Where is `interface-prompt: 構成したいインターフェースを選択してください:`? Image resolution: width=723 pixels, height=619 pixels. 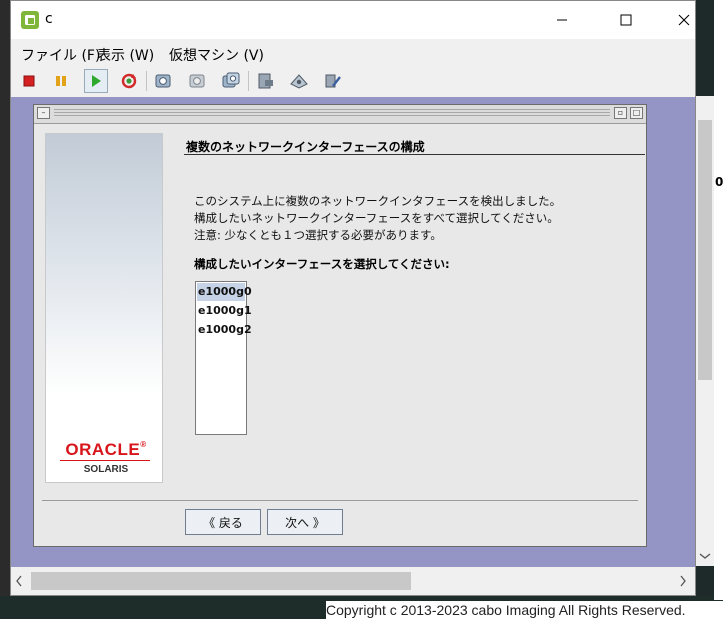
interface-prompt: 構成したいインターフェースを選択してください: is located at coordinates (322, 264).